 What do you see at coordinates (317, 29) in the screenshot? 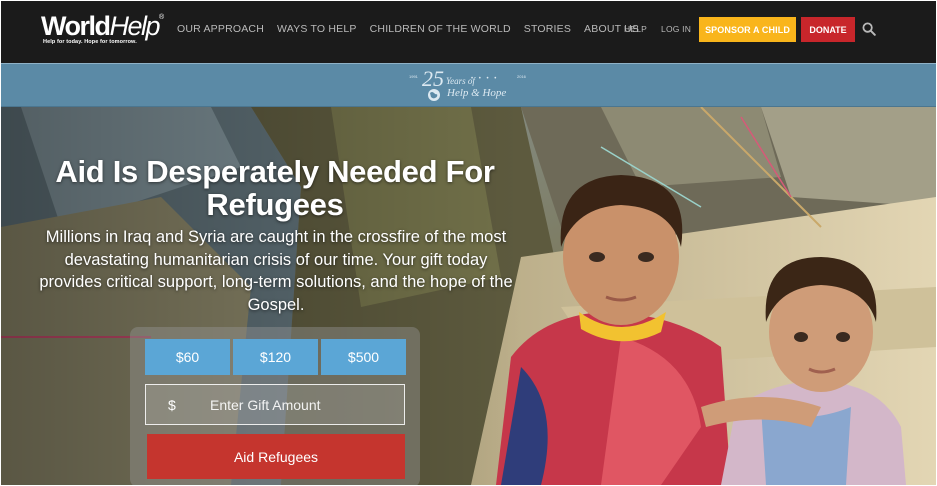
I see `nav-ways-to-help: WAYS TO HELP` at bounding box center [317, 29].